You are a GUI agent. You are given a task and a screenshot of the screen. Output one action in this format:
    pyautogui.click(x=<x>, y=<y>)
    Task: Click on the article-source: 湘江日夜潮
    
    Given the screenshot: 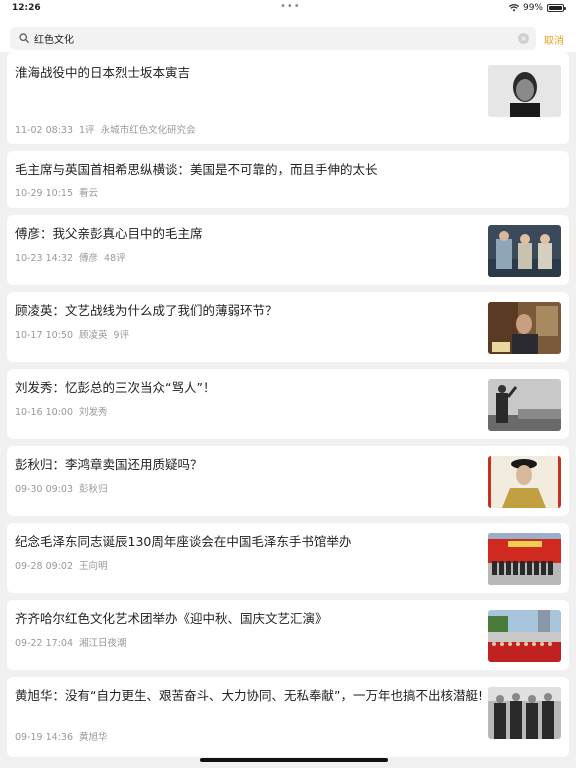 What is the action you would take?
    pyautogui.click(x=103, y=643)
    